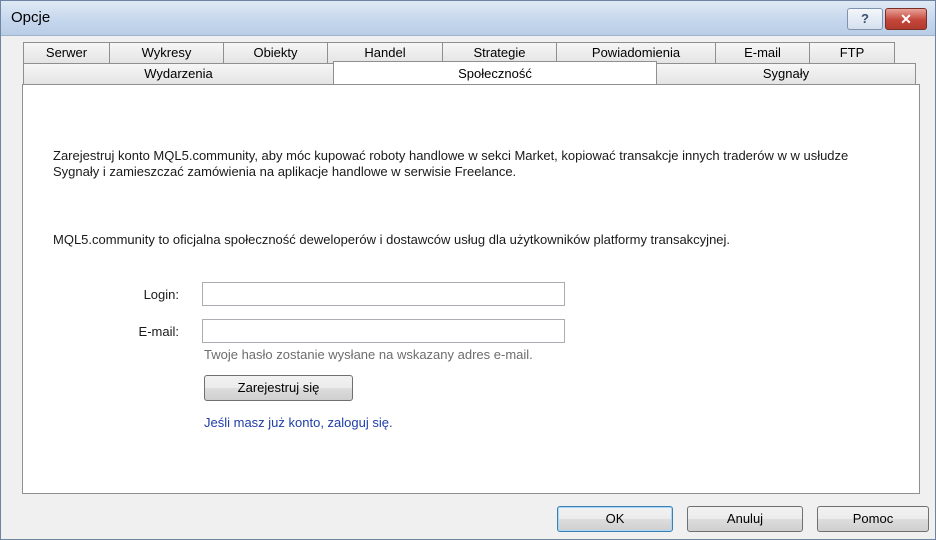 Image resolution: width=936 pixels, height=540 pixels. I want to click on tab-label: Obiekty, so click(275, 52).